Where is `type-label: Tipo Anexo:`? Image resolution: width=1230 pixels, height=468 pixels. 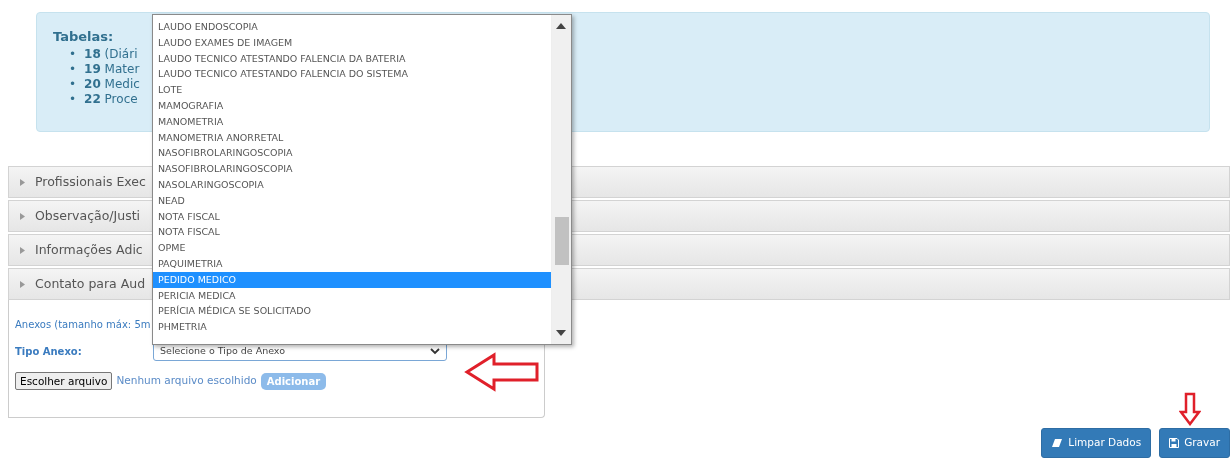
type-label: Tipo Anexo: is located at coordinates (49, 352).